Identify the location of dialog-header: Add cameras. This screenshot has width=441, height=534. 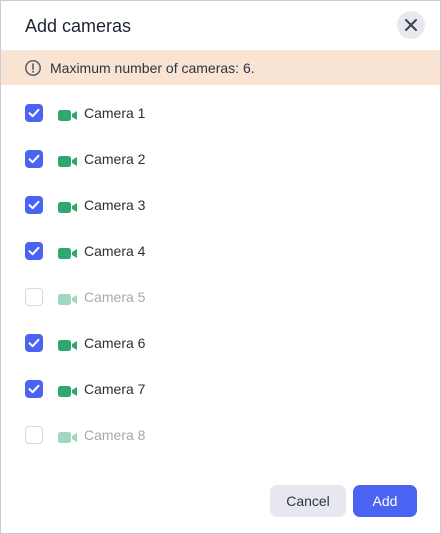
(220, 25).